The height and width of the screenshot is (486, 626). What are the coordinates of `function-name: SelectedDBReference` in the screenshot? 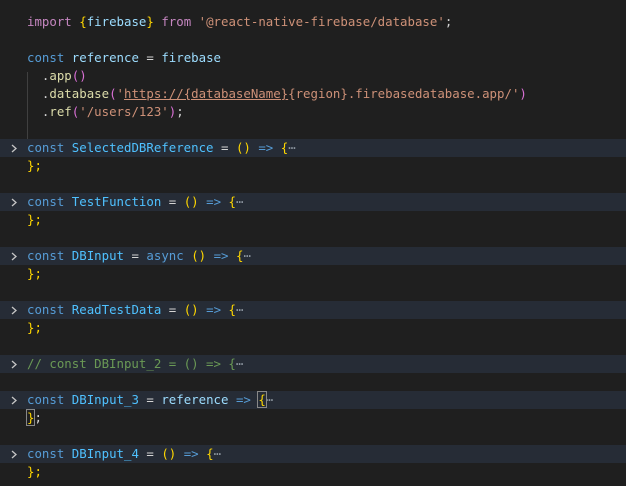 It's located at (142, 147).